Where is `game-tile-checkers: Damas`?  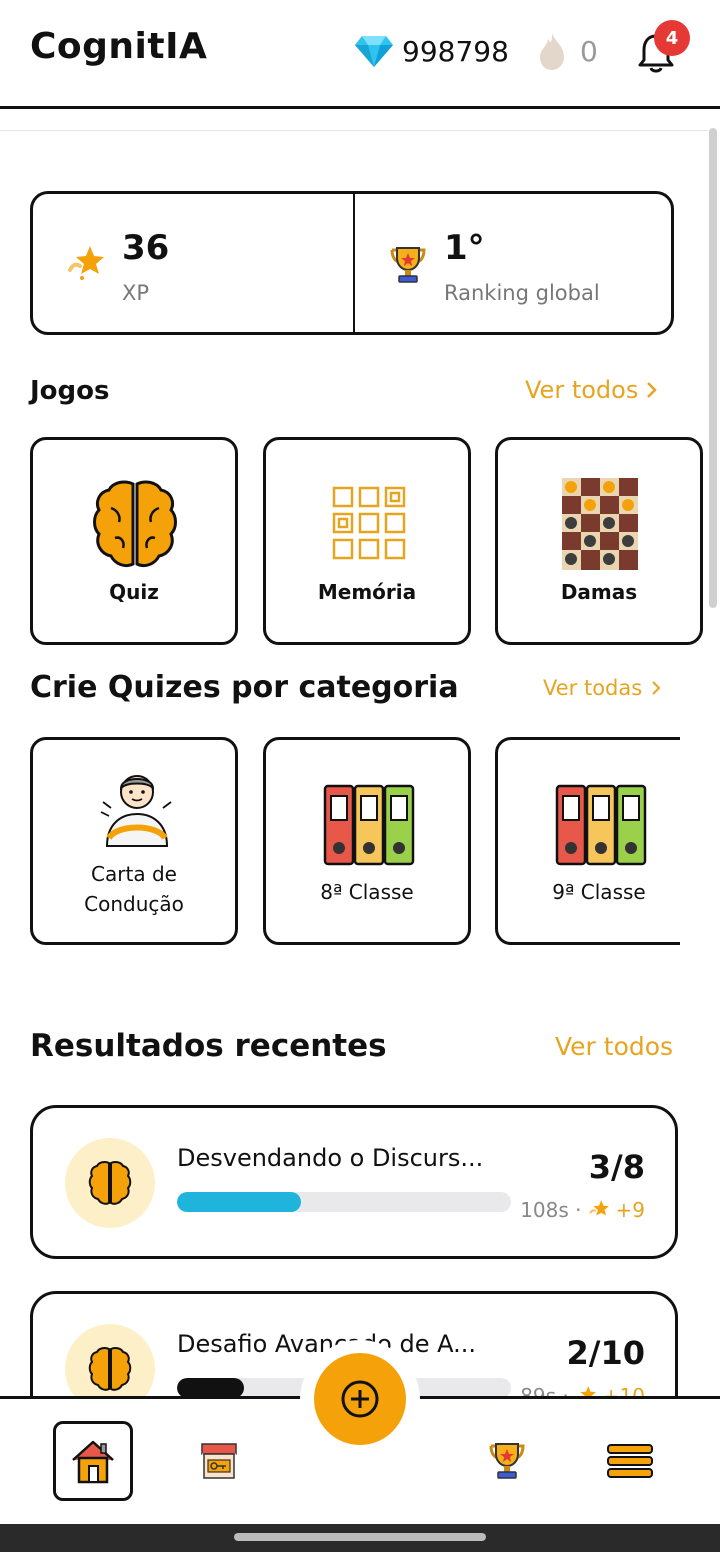
game-tile-checkers: Damas is located at coordinates (599, 541).